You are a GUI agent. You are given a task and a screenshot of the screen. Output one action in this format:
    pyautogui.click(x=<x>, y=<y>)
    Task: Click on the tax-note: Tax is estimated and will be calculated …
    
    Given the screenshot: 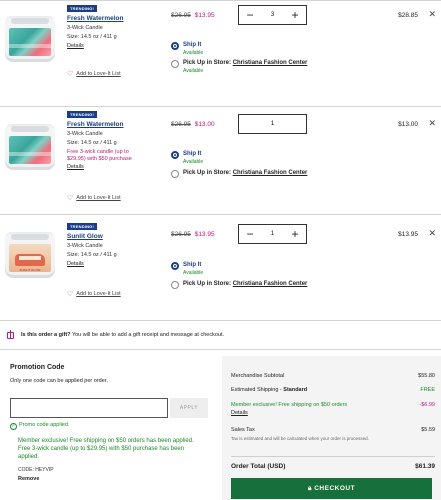 What is the action you would take?
    pyautogui.click(x=300, y=438)
    